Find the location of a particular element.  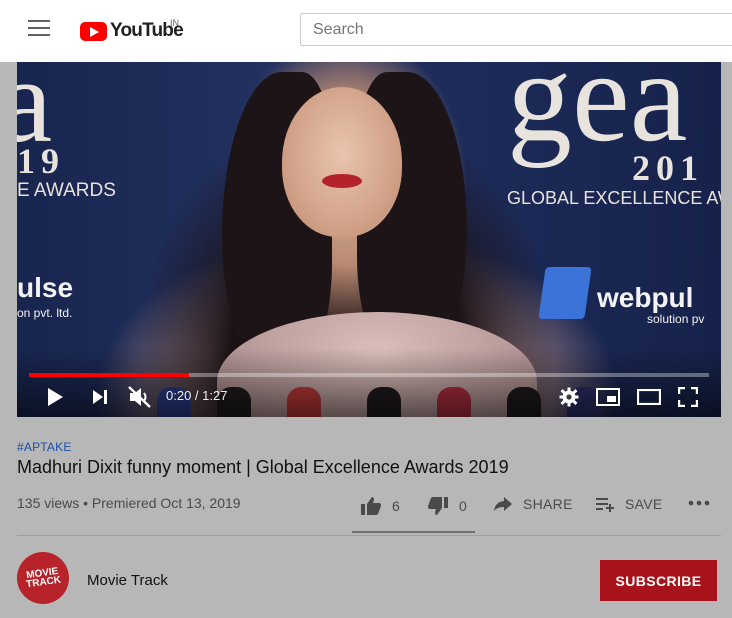

youtube-logo: YouTube IN is located at coordinates (132, 30).